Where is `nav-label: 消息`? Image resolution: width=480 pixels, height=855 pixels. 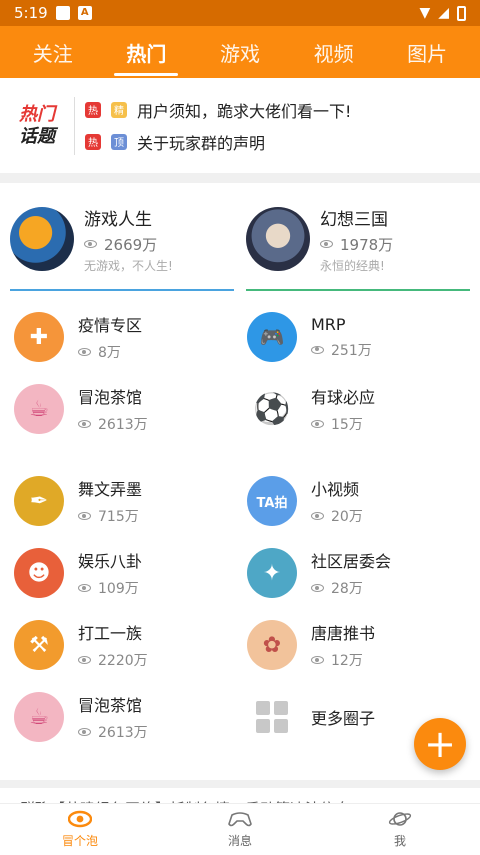
nav-label: 消息 is located at coordinates (239, 841).